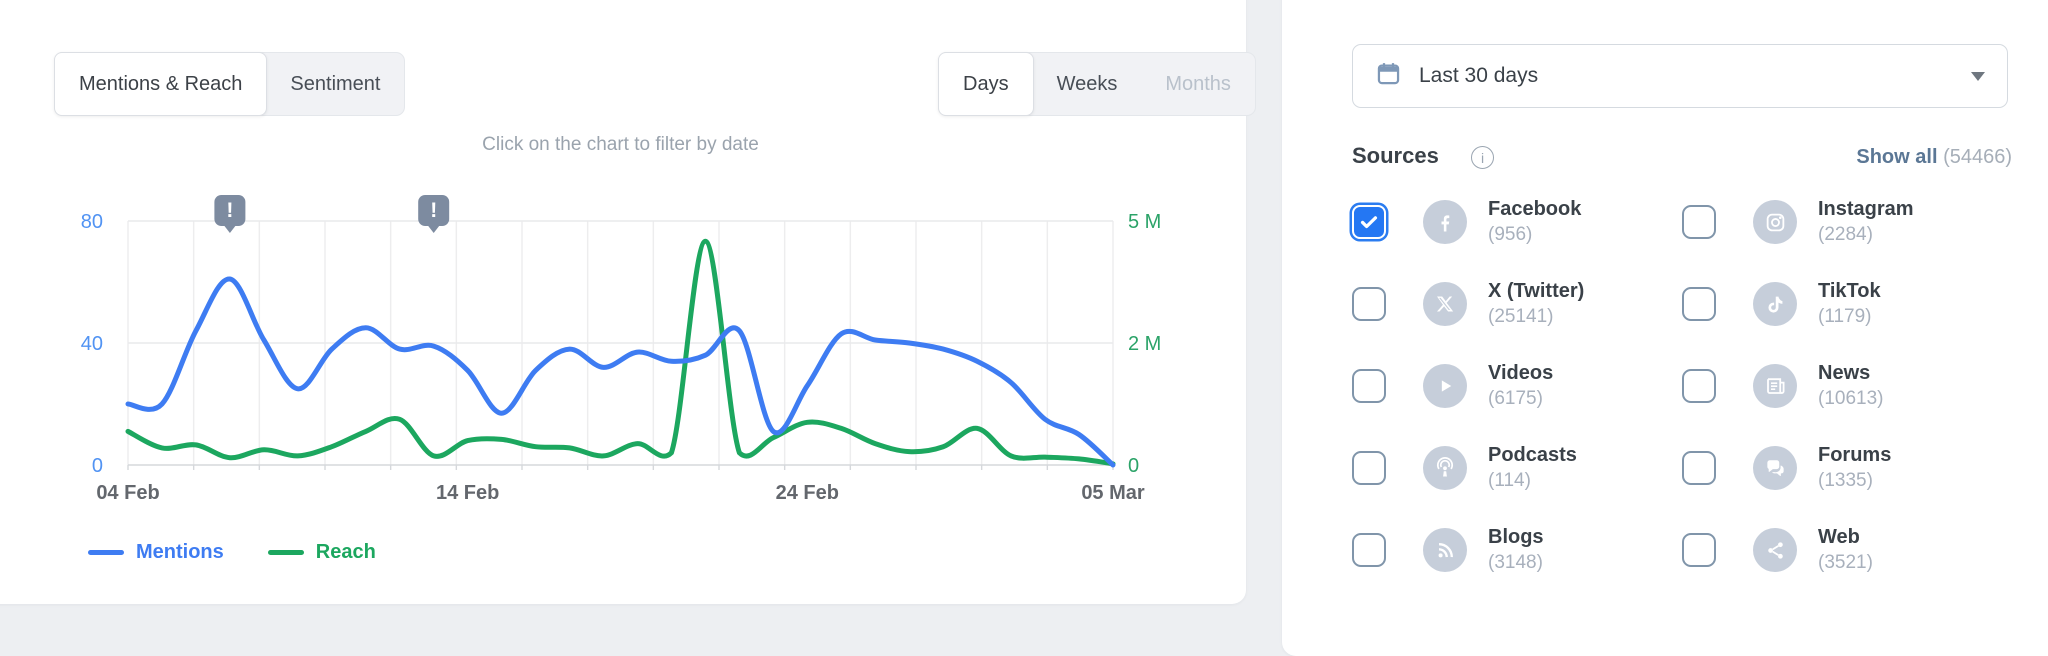 Image resolution: width=2048 pixels, height=656 pixels. I want to click on x-axis-tick-label: 14 Feb, so click(467, 493).